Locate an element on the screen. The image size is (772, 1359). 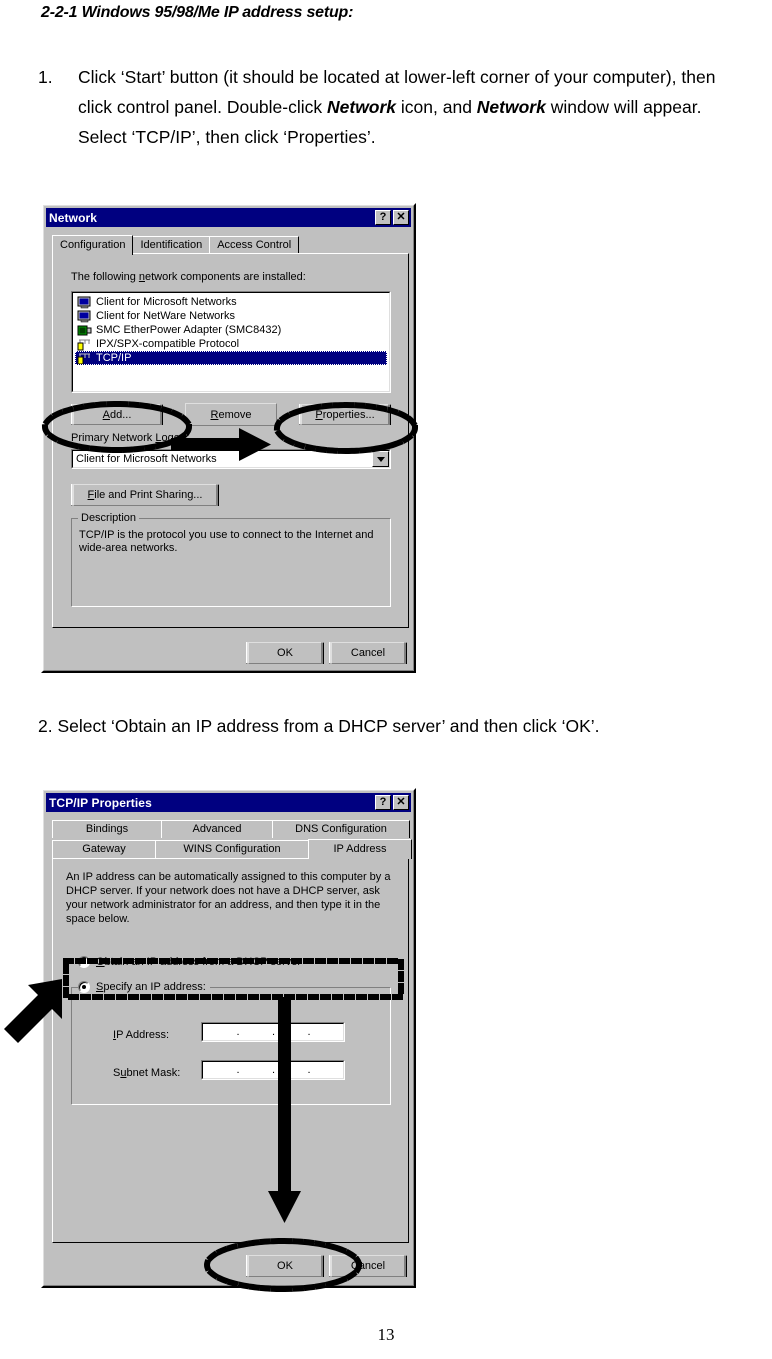
tcpip-cancel-label: Cancel is located at coordinates (368, 1266).